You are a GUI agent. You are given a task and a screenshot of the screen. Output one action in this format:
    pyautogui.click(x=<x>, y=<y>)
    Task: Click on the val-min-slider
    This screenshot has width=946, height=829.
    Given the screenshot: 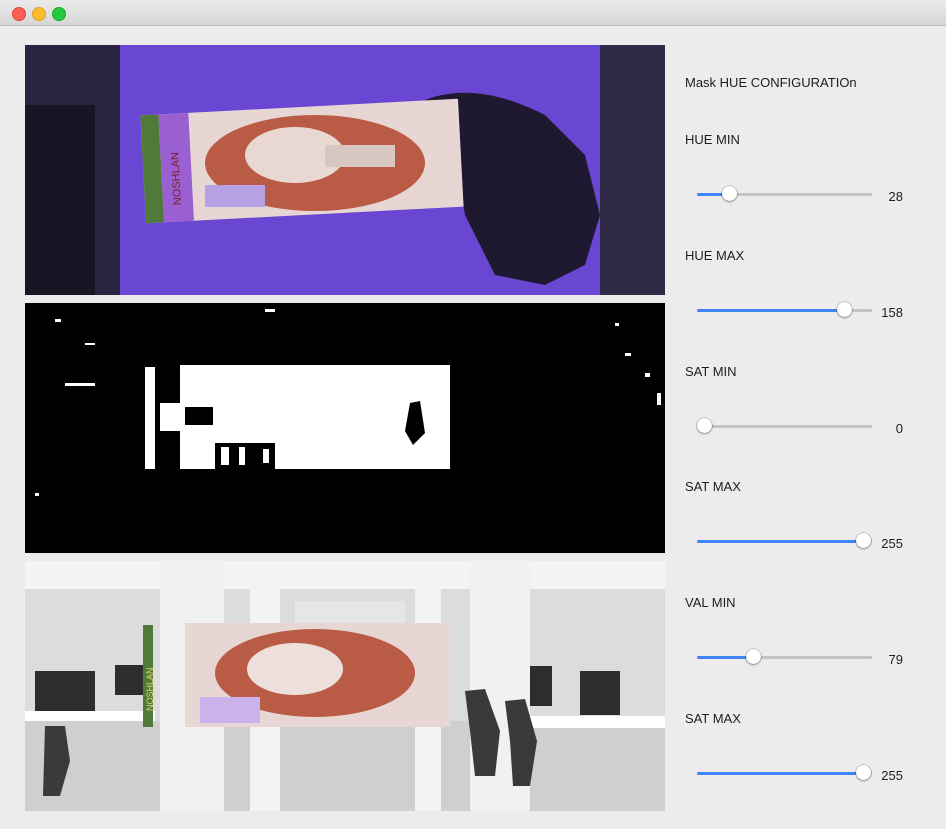 What is the action you would take?
    pyautogui.click(x=784, y=658)
    